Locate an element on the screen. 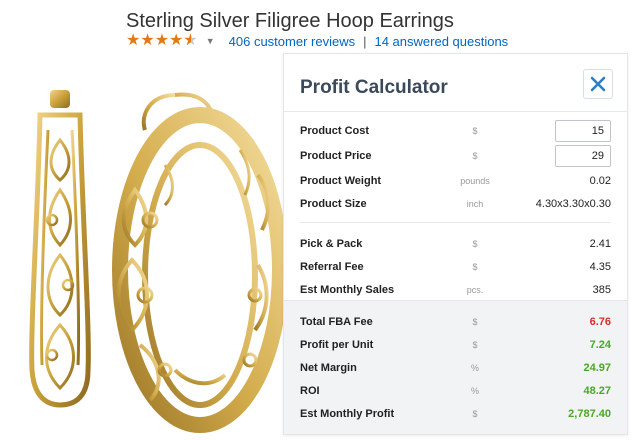 The width and height of the screenshot is (642, 440). header-divider is located at coordinates (455, 111).